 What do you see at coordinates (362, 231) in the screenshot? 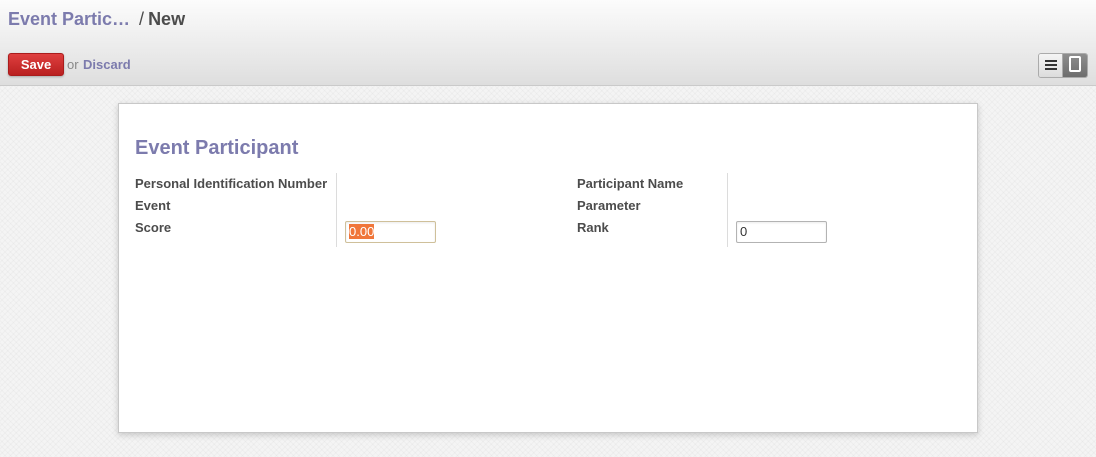
I see `score-value: 0.00` at bounding box center [362, 231].